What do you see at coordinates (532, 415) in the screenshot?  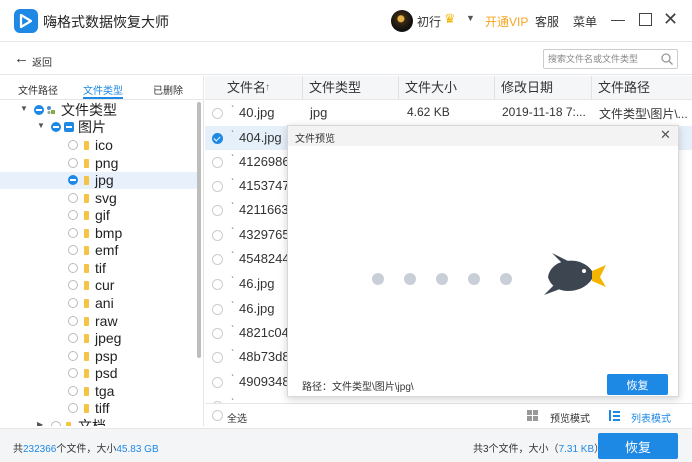 I see `grid-view-icon` at bounding box center [532, 415].